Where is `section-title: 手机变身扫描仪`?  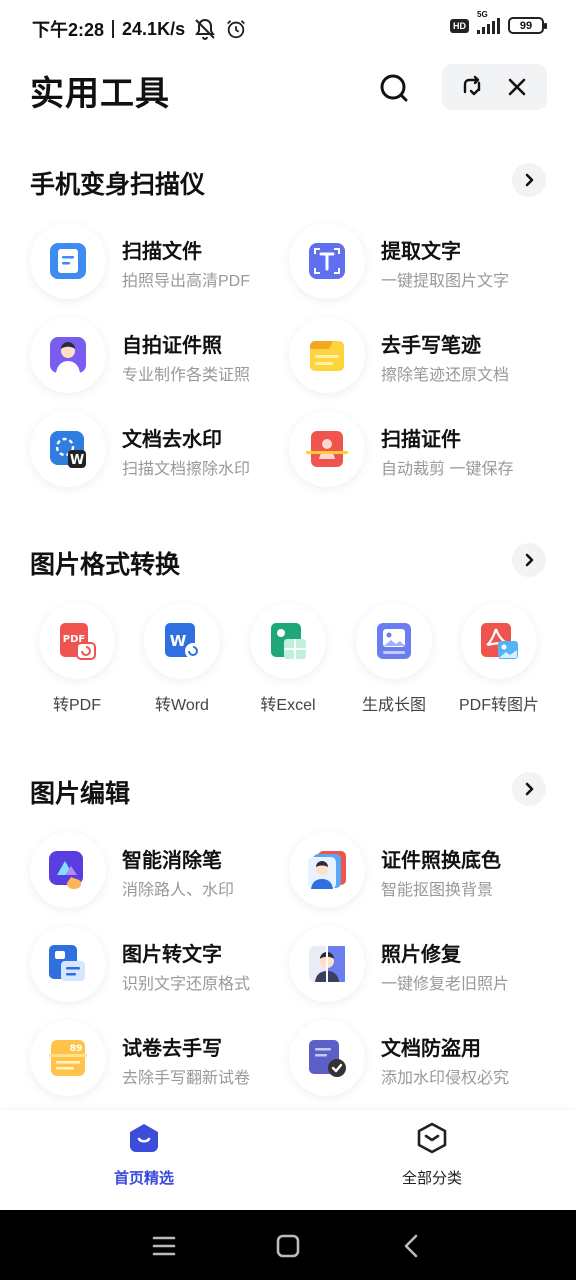
section-title: 手机变身扫描仪 is located at coordinates (118, 185).